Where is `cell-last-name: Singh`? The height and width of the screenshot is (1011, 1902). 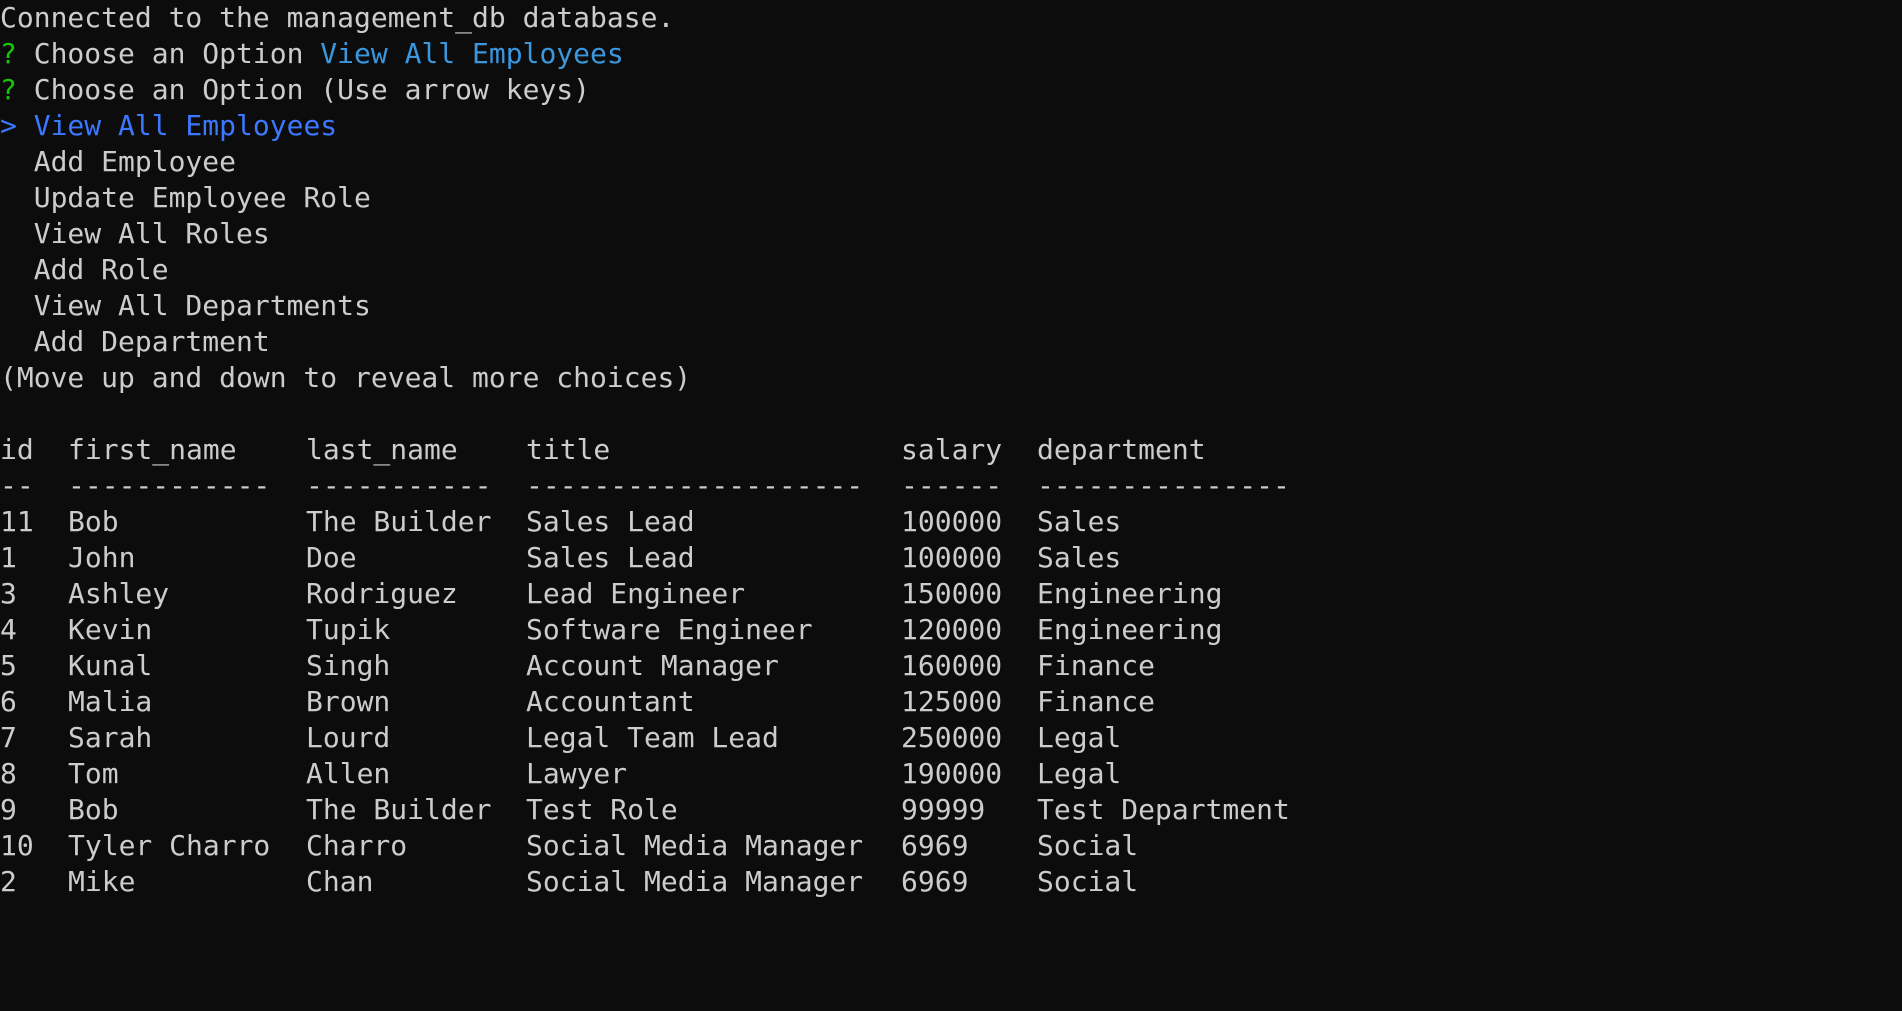 cell-last-name: Singh is located at coordinates (348, 665).